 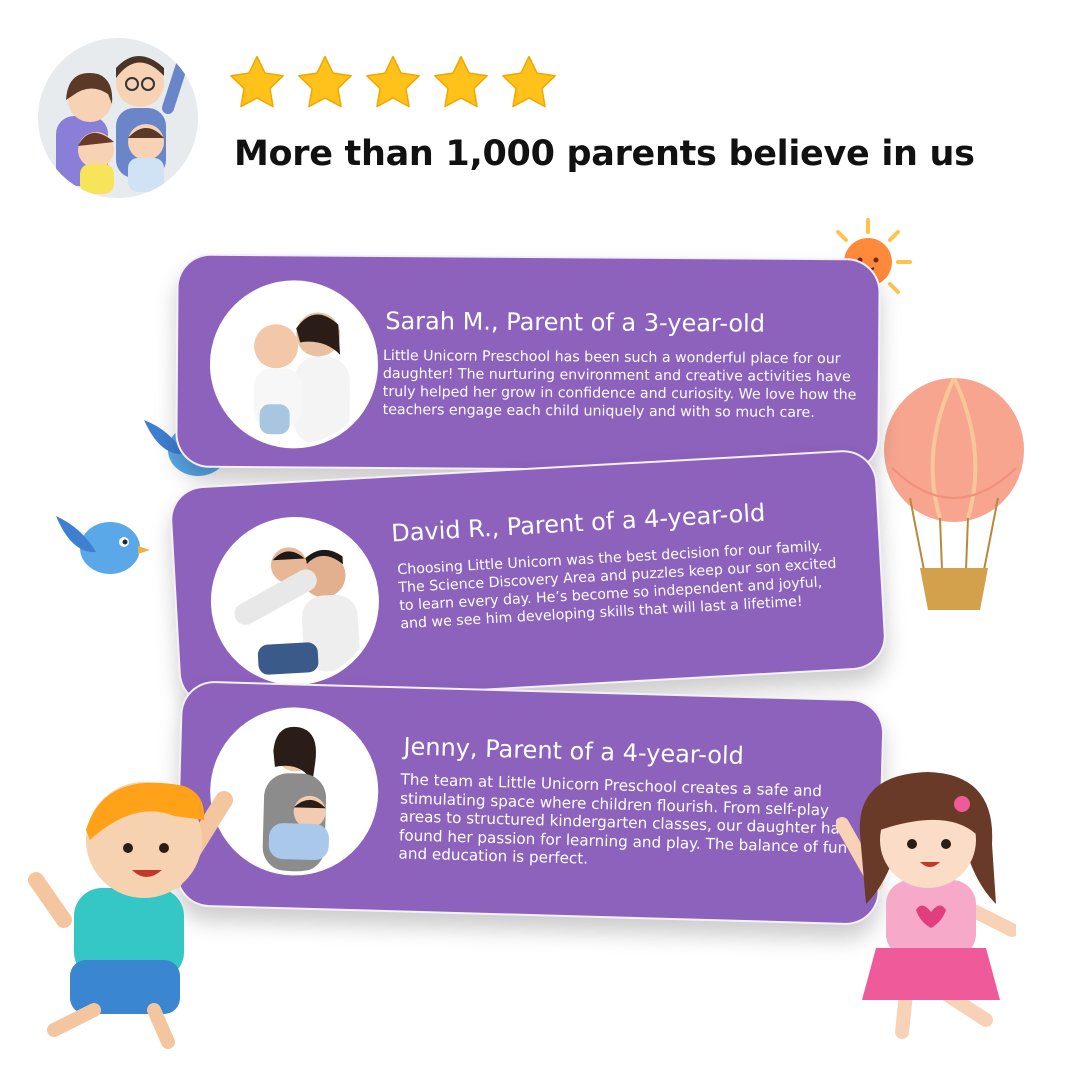 What do you see at coordinates (130, 915) in the screenshot?
I see `boy-illustration` at bounding box center [130, 915].